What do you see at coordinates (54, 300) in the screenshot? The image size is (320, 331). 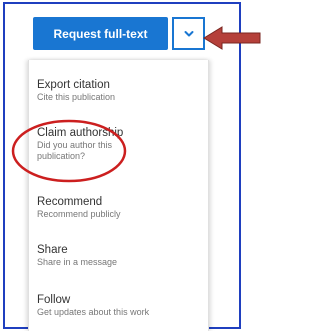 I see `menu-item-title: Follow` at bounding box center [54, 300].